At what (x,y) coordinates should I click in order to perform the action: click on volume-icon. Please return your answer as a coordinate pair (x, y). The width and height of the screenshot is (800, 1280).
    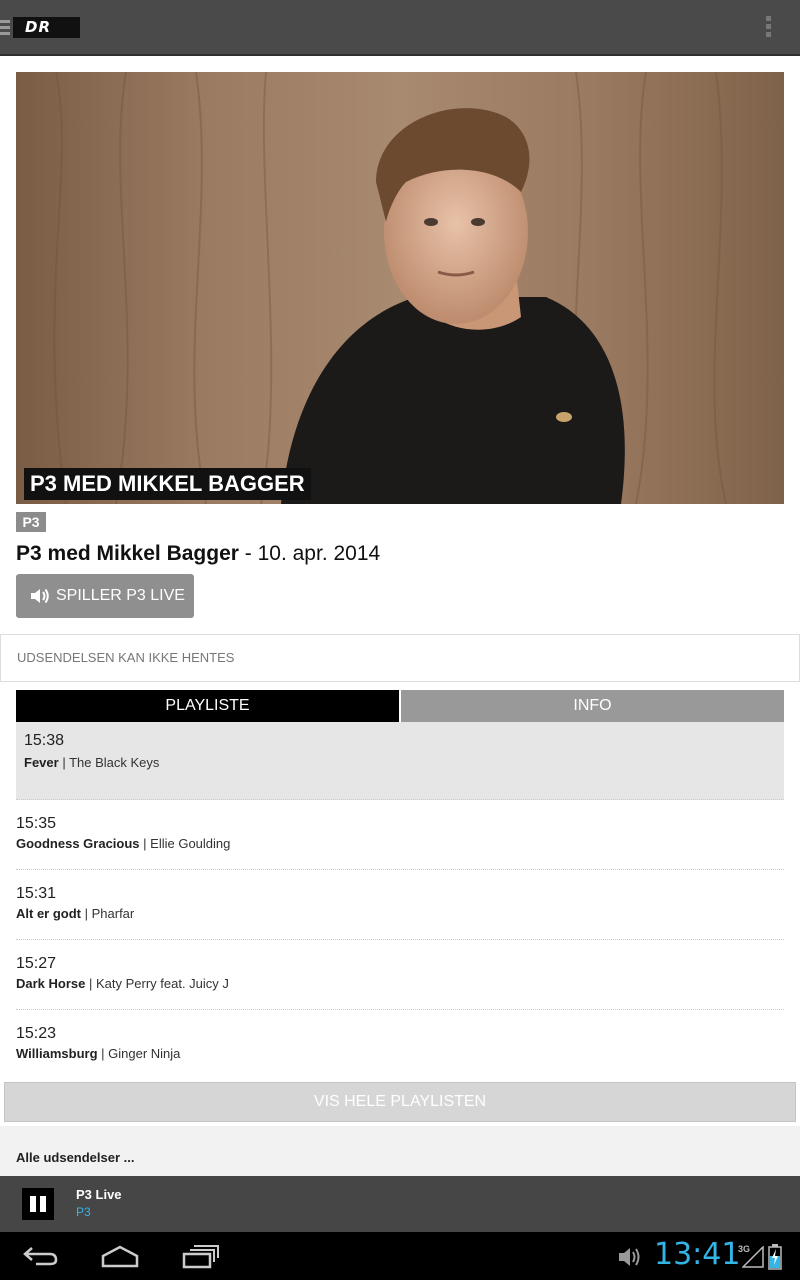
    Looking at the image, I should click on (629, 1257).